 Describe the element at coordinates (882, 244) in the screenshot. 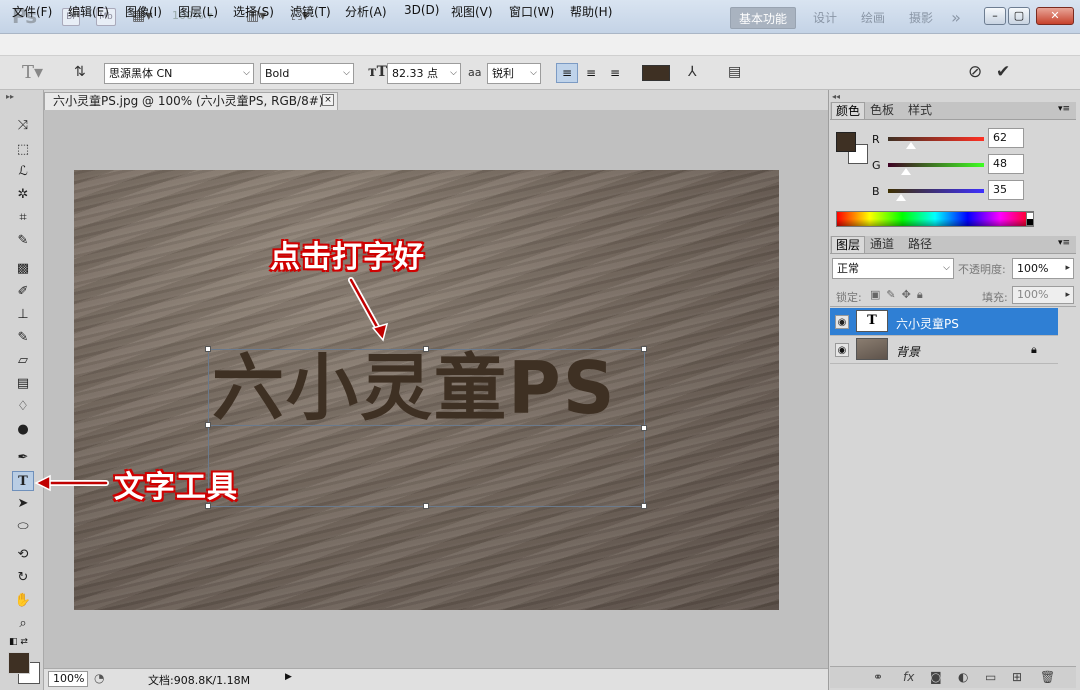

I see `tab-channels: 通道` at that location.